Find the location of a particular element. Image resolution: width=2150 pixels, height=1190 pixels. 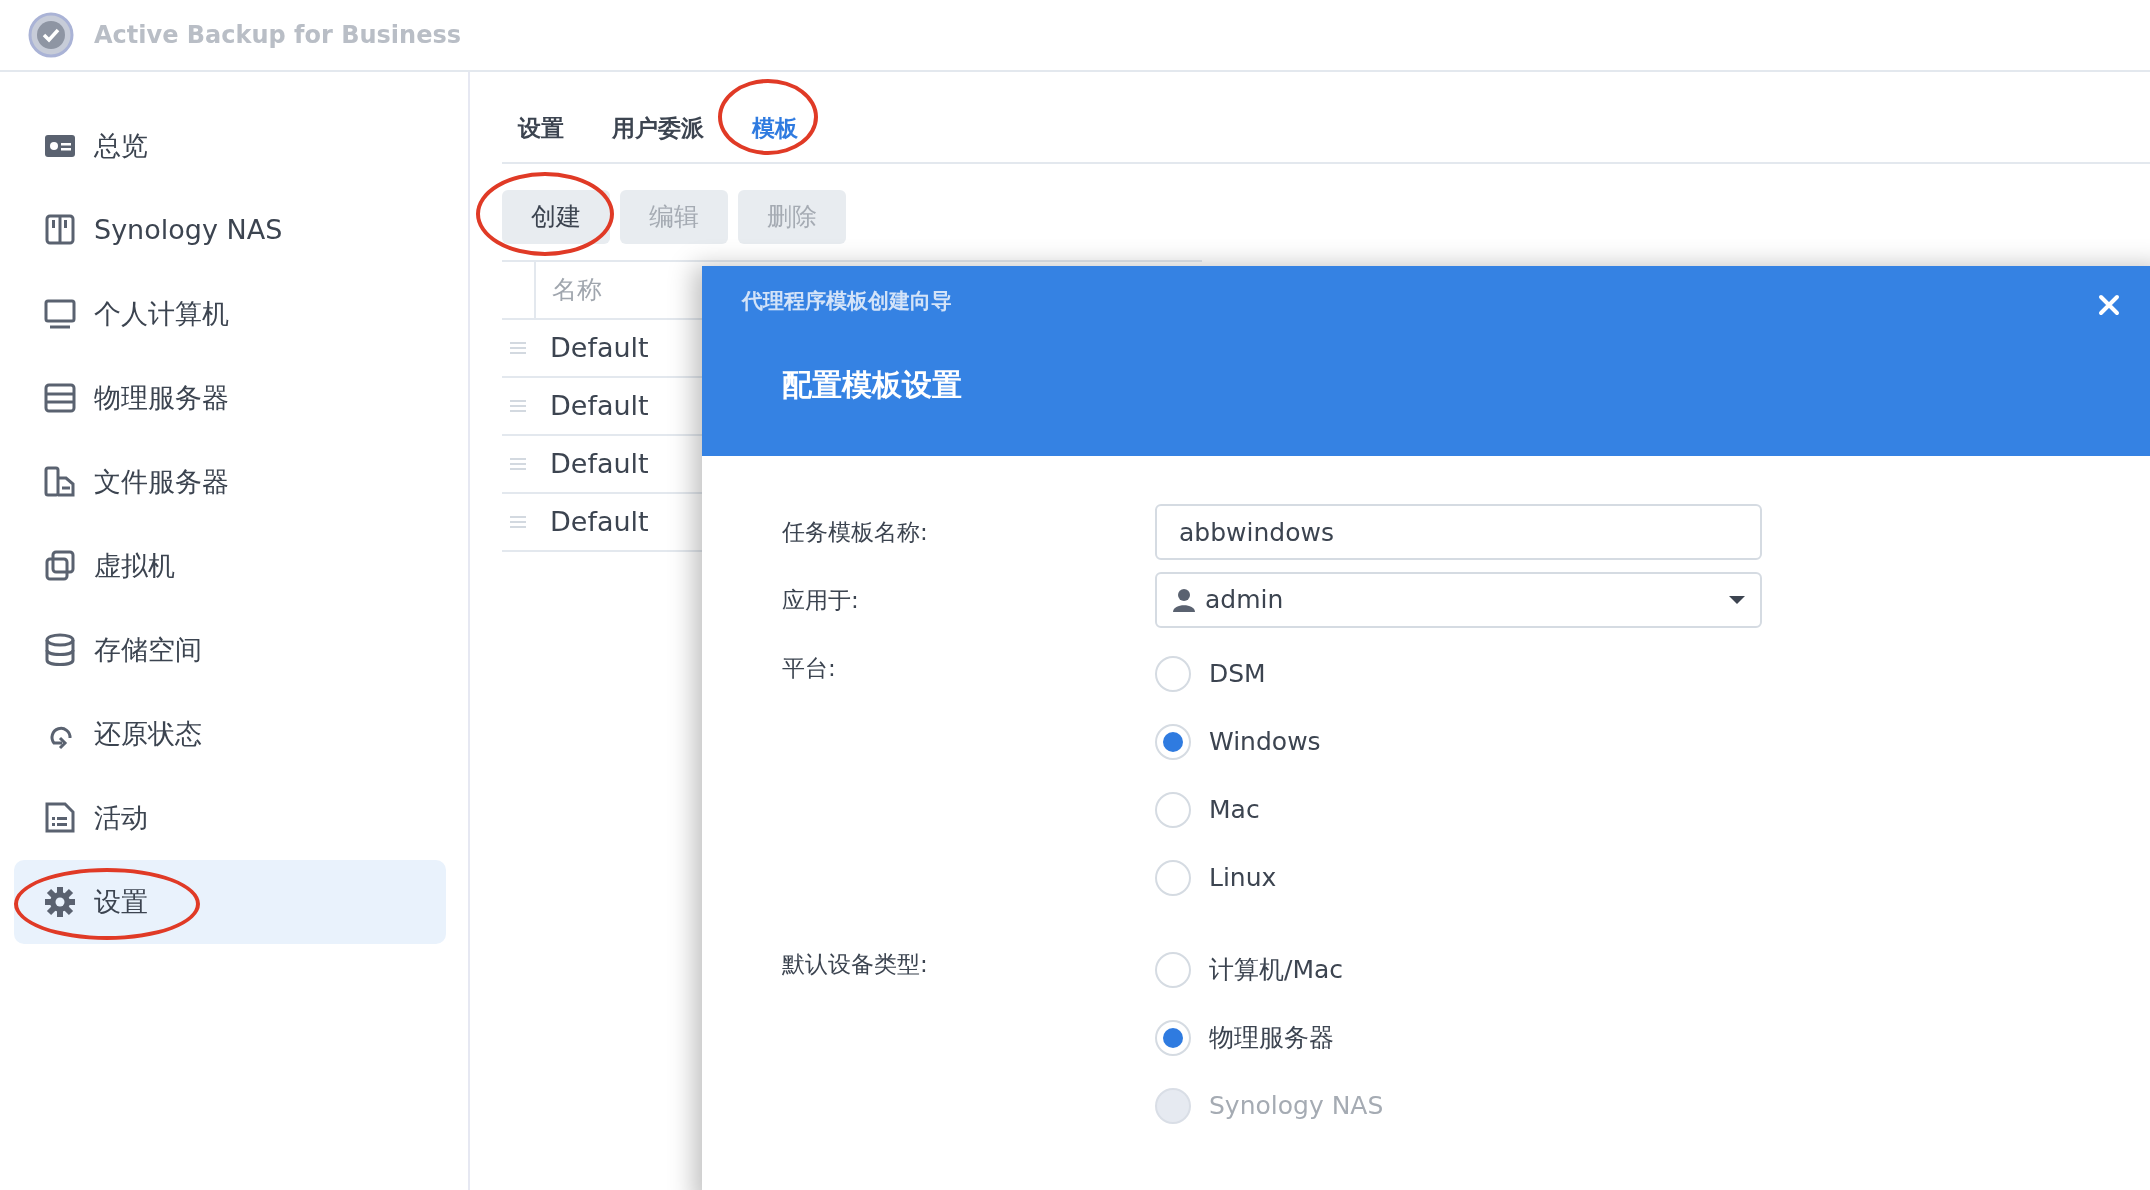

text-field: abbwindows is located at coordinates (1458, 532).